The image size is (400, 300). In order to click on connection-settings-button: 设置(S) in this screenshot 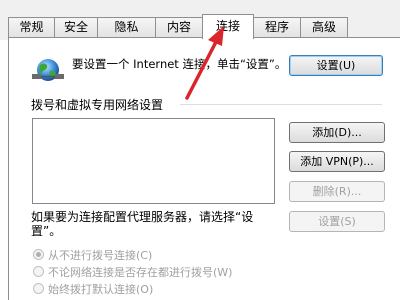, I will do `click(337, 221)`.